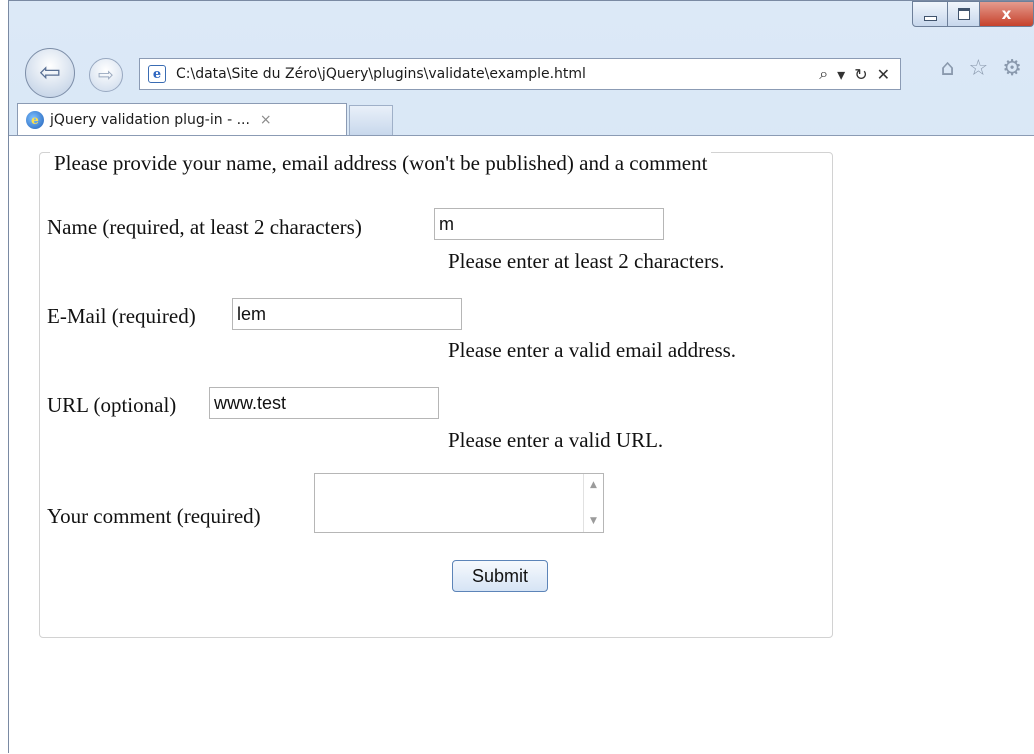 This screenshot has width=1034, height=754. I want to click on window-caption-buttons: x, so click(973, 14).